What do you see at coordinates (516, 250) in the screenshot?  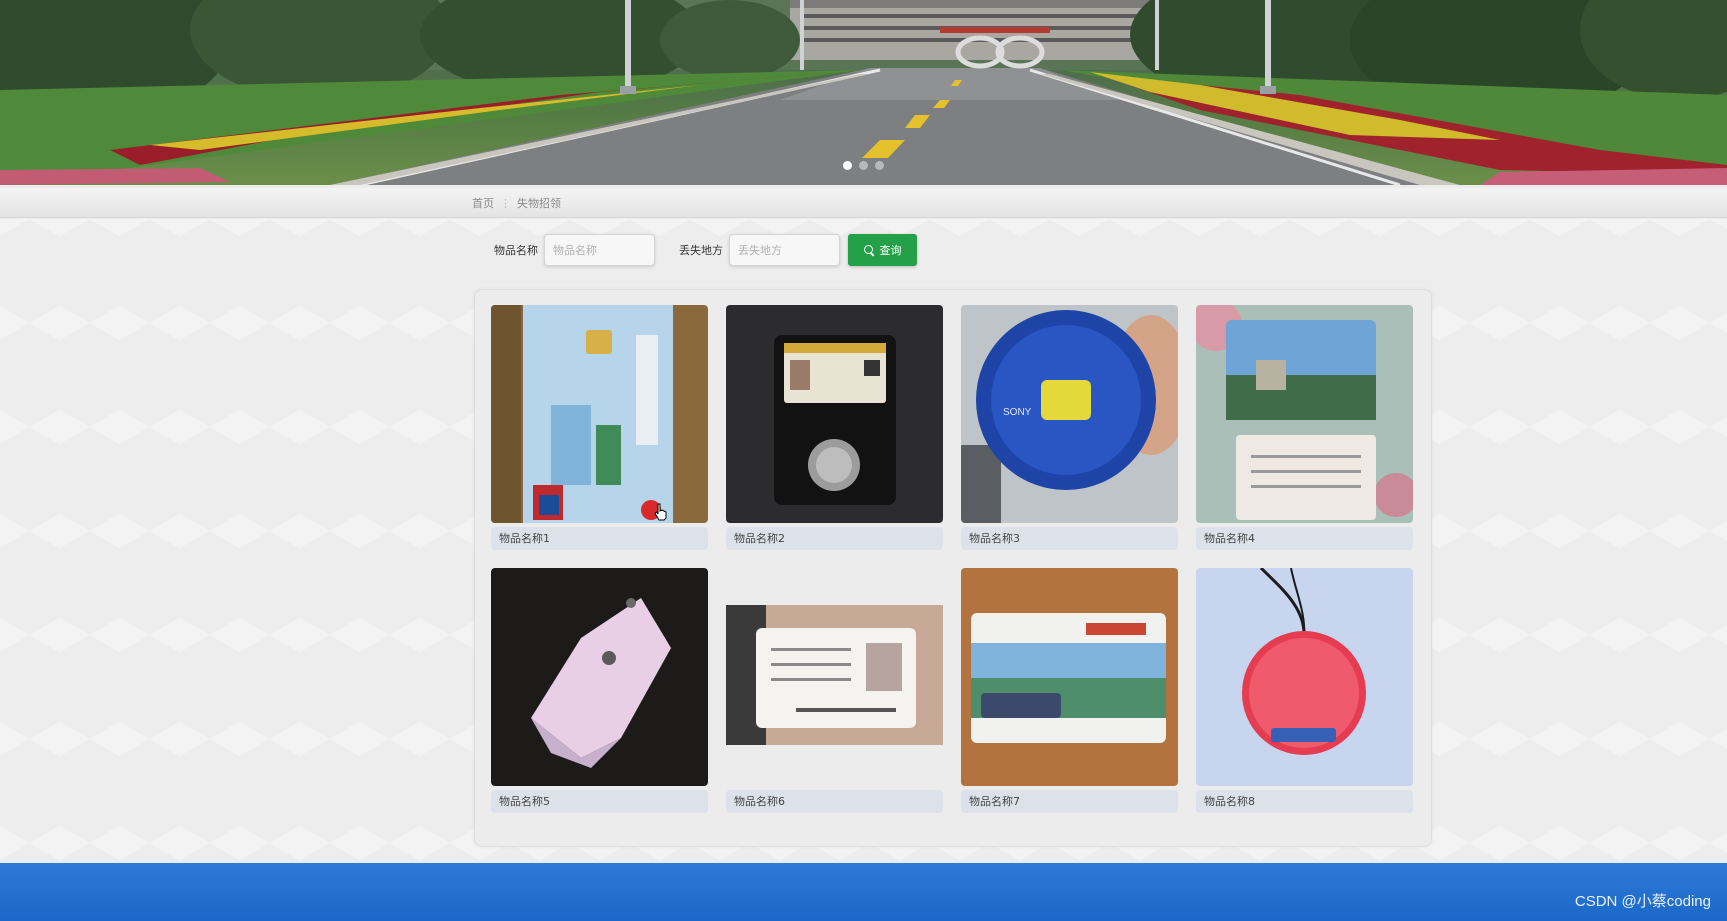 I see `item-name-label: 物品名称` at bounding box center [516, 250].